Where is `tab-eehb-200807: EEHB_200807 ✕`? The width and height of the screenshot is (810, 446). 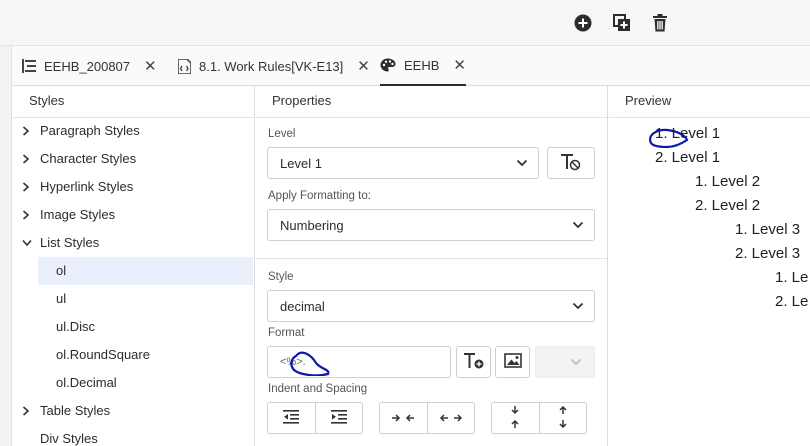 tab-eehb-200807: EEHB_200807 ✕ is located at coordinates (89, 66).